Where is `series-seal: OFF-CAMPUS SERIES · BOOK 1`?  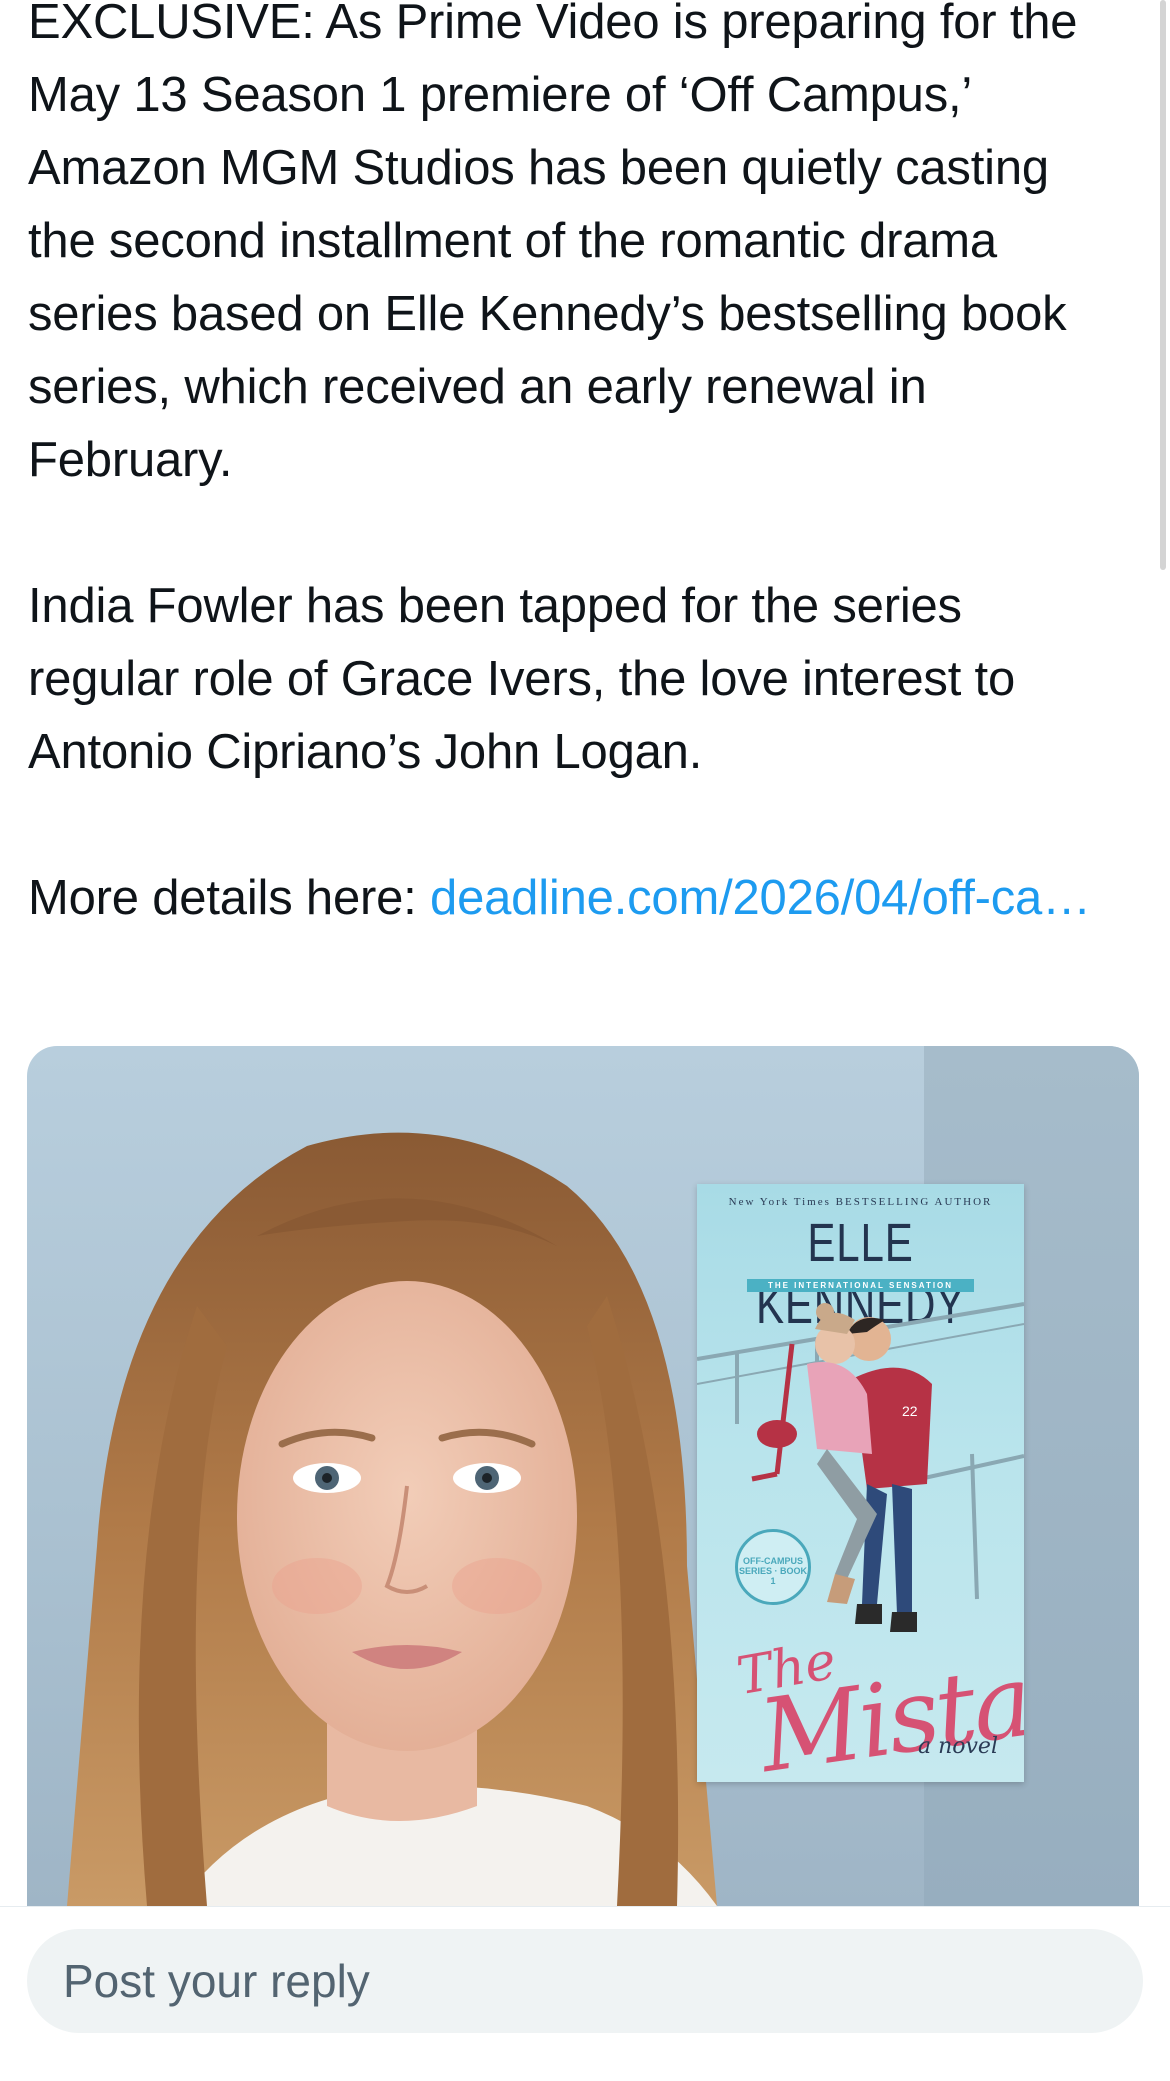 series-seal: OFF-CAMPUS SERIES · BOOK 1 is located at coordinates (773, 1567).